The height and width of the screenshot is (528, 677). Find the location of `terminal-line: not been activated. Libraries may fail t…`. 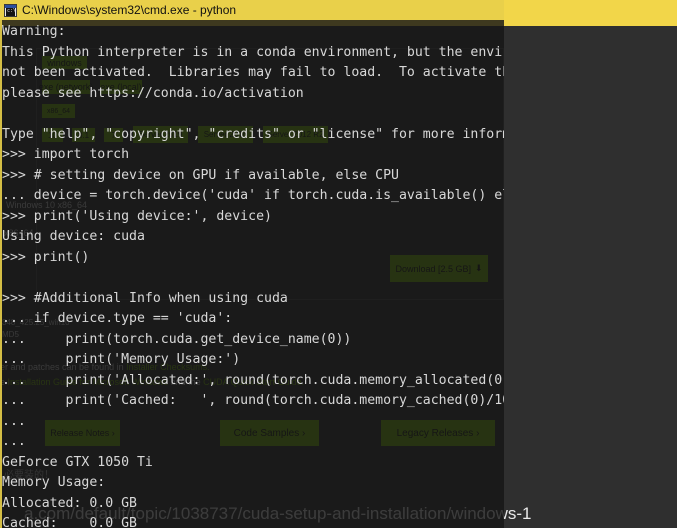

terminal-line: not been activated. Libraries may fail t… is located at coordinates (253, 72).